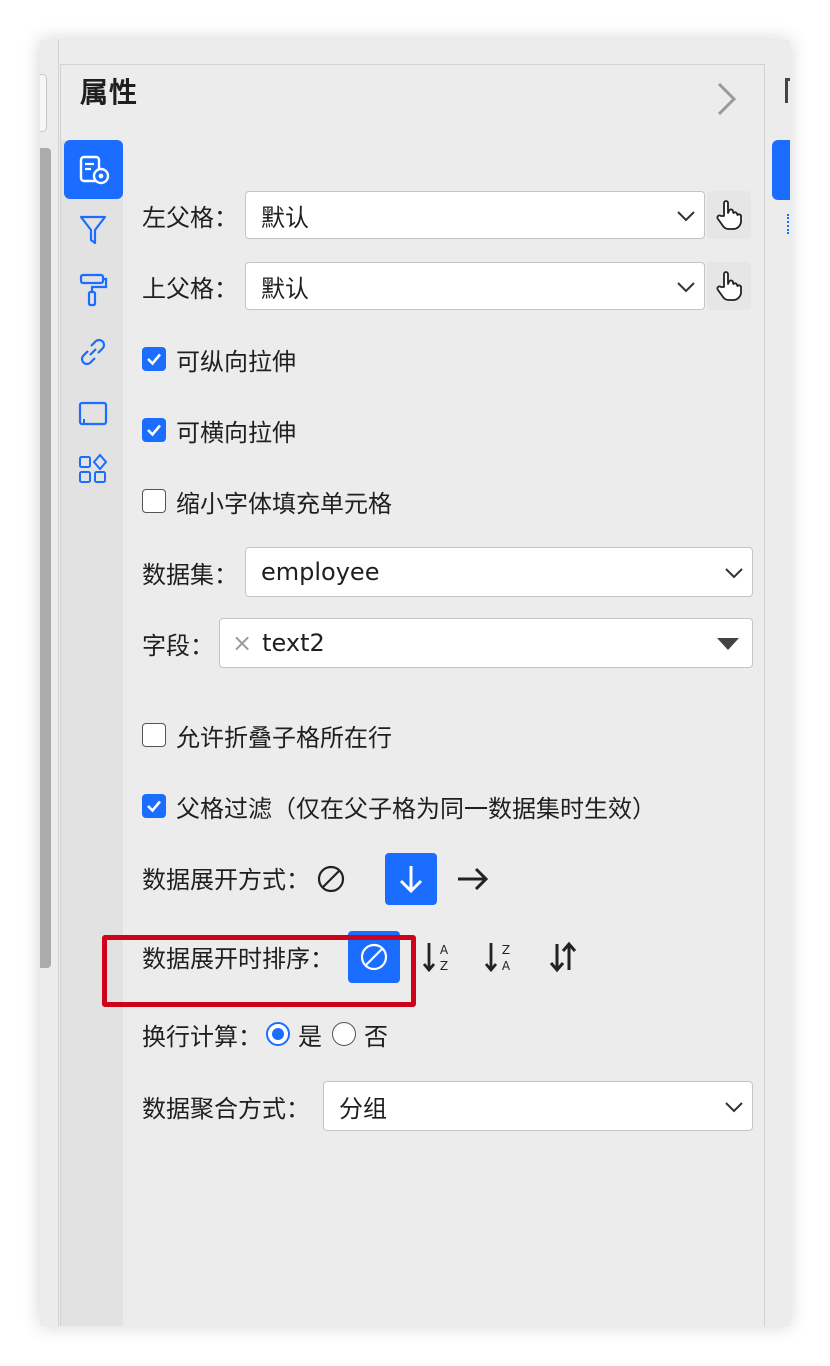  I want to click on horizontal-stretch-row: 可横向拉伸, so click(219, 431).